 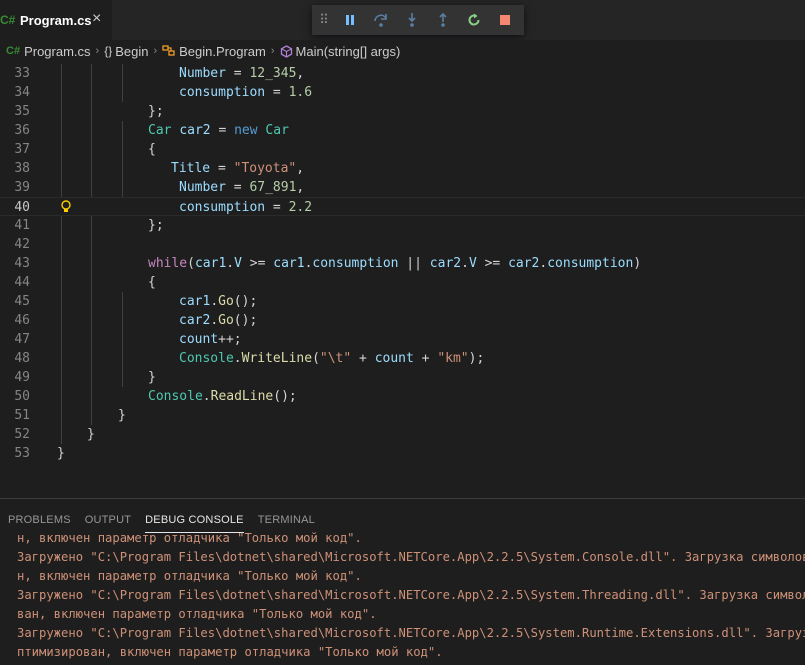 I want to click on code-line: 34 consumption = 1.6, so click(x=402, y=92).